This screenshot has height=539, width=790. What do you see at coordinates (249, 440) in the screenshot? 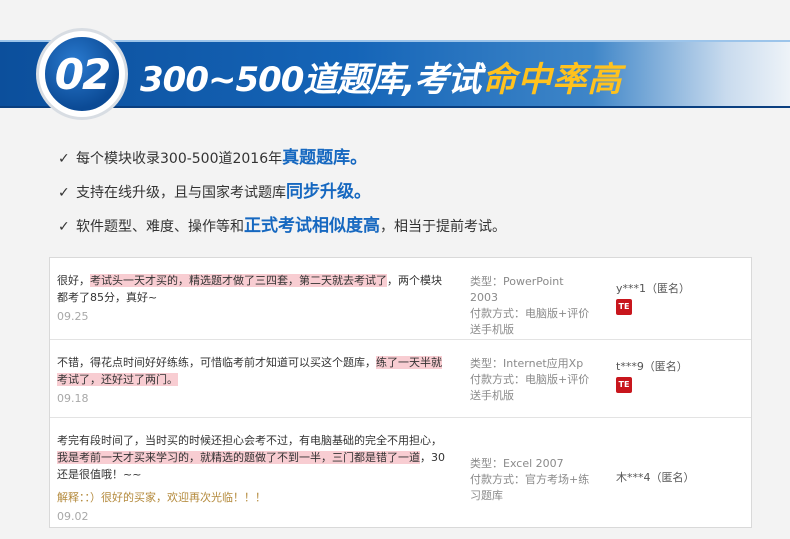
I see `review-text: 考完有段时间了，当时买的时候还担心会考不过，有电脑基础的完全不用担心，` at bounding box center [249, 440].